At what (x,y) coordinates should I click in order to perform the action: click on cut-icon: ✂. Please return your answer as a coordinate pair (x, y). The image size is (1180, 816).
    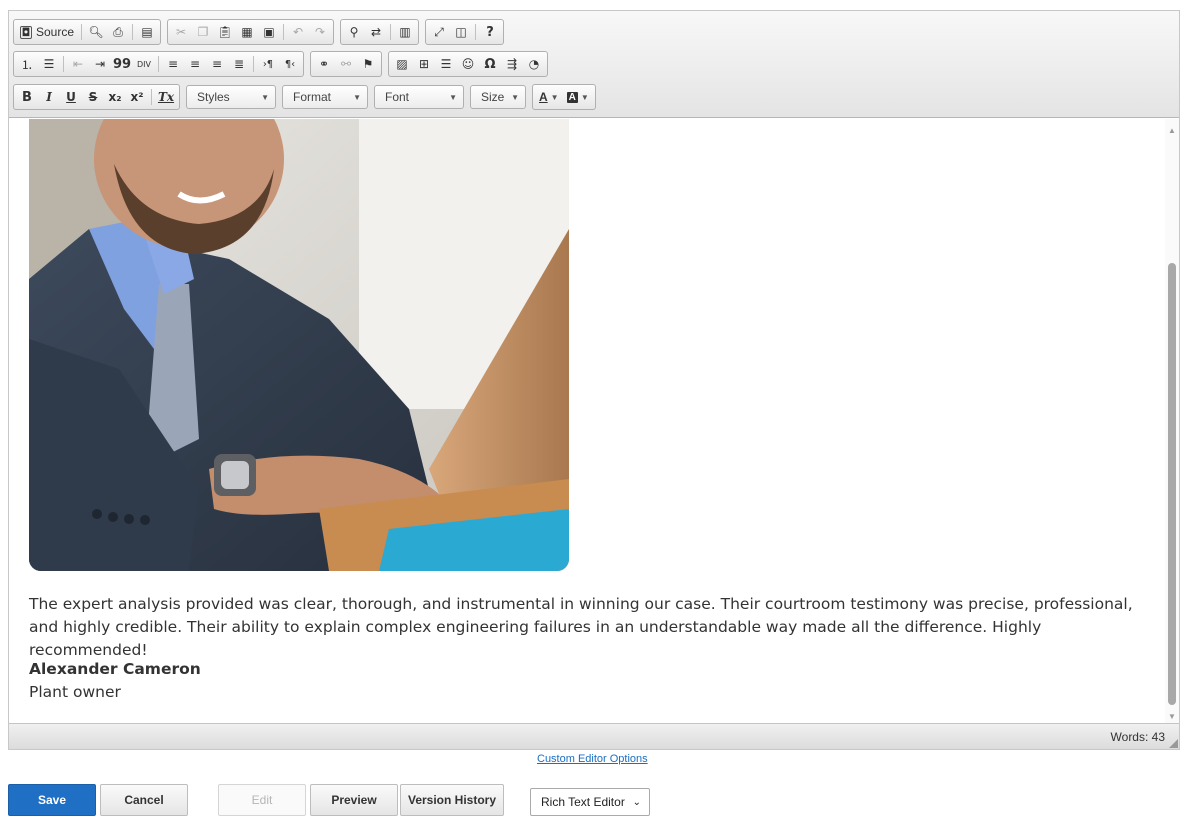
    Looking at the image, I should click on (181, 32).